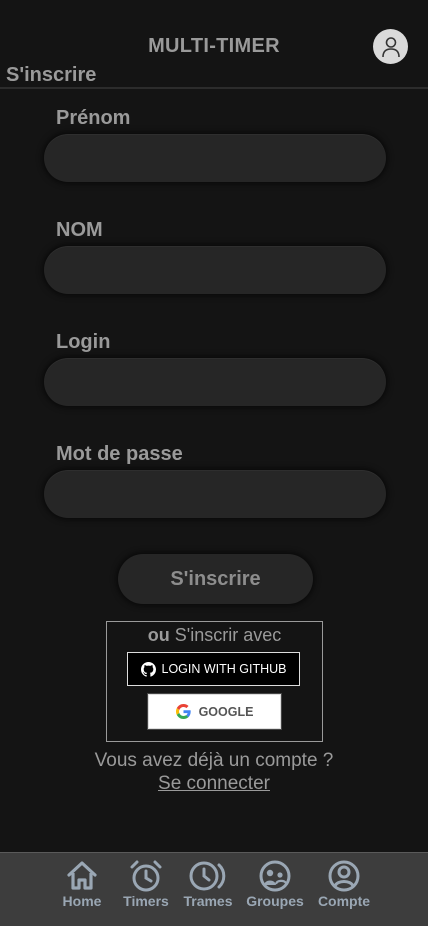 The width and height of the screenshot is (428, 926). I want to click on password-label: Mot de passe, so click(119, 454).